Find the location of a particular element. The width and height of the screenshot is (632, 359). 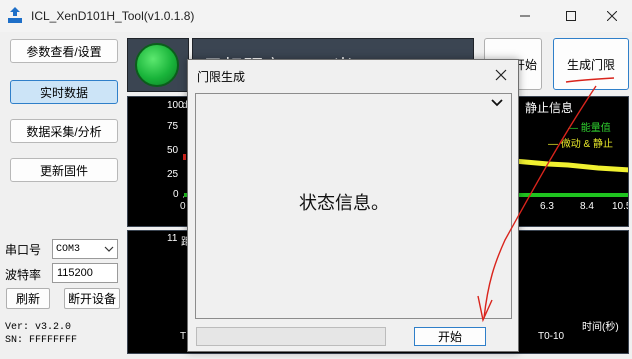

refresh-button: 刷新 is located at coordinates (28, 298).